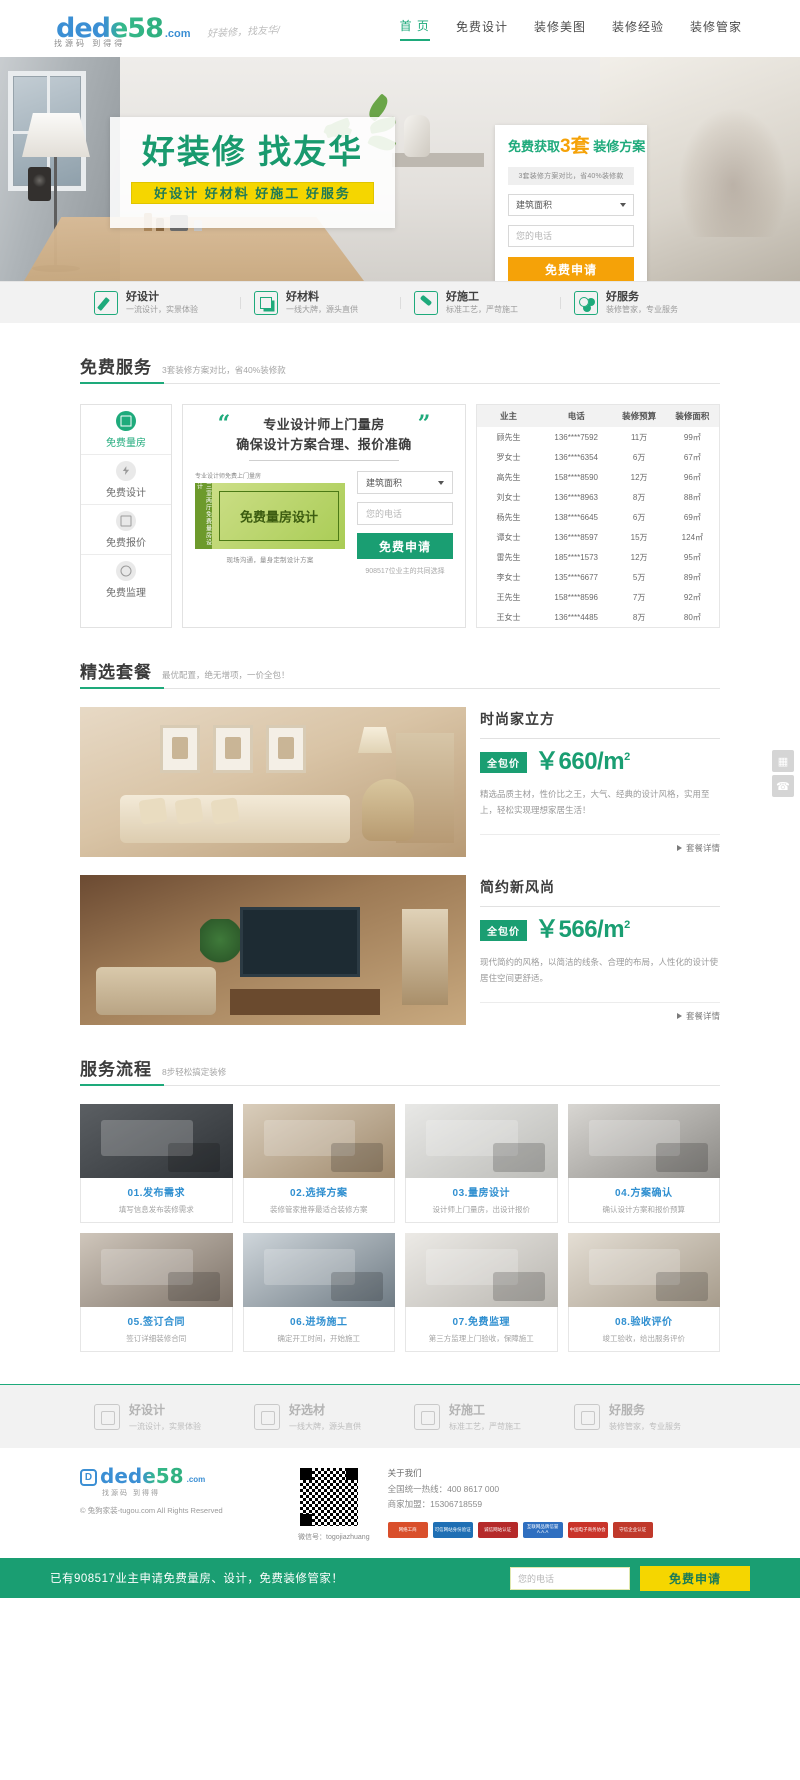 The width and height of the screenshot is (800, 1780). What do you see at coordinates (571, 235) in the screenshot?
I see `phone-input: 您的电话` at bounding box center [571, 235].